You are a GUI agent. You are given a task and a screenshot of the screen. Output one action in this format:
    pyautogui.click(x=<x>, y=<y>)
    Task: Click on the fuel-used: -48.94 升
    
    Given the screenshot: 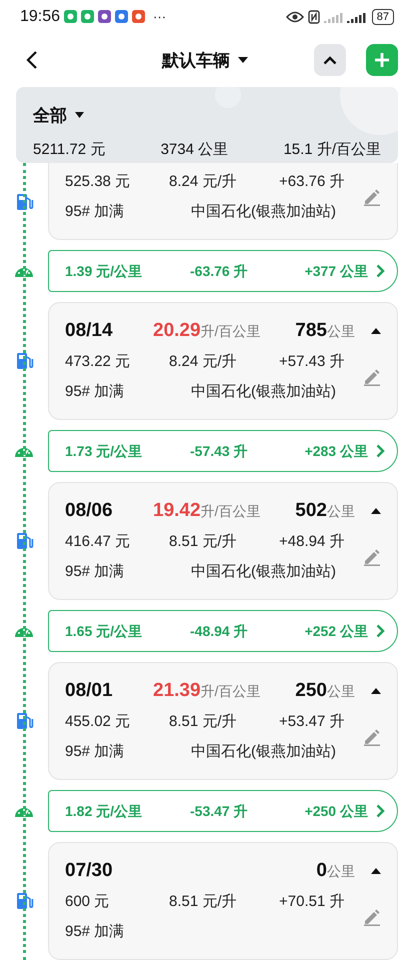 What is the action you would take?
    pyautogui.click(x=219, y=631)
    